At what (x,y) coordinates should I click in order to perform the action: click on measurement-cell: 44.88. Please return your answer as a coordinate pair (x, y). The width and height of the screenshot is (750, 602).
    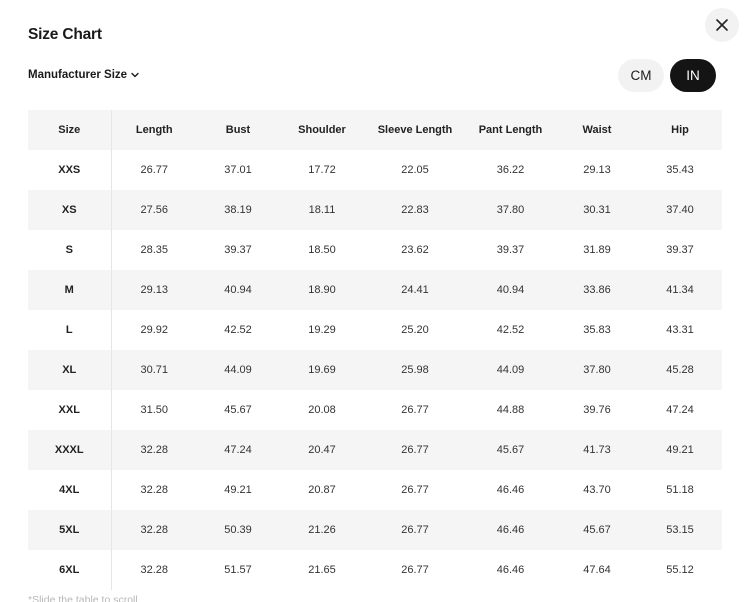
    Looking at the image, I should click on (510, 410).